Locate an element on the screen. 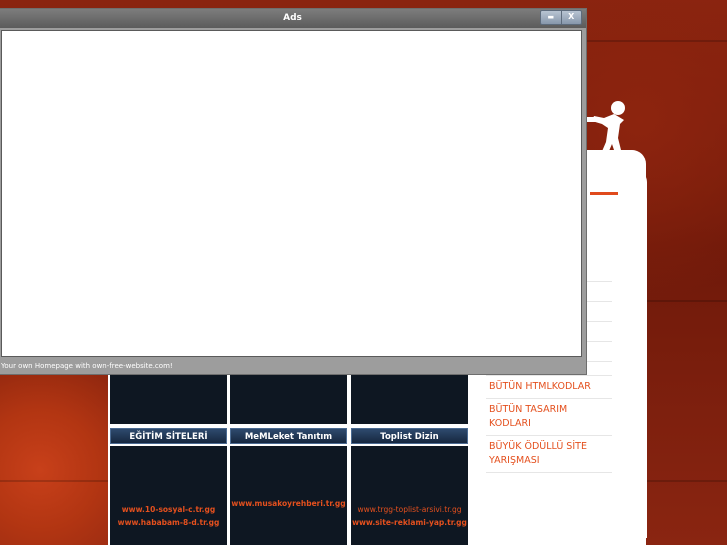  close-icon: X is located at coordinates (572, 17).